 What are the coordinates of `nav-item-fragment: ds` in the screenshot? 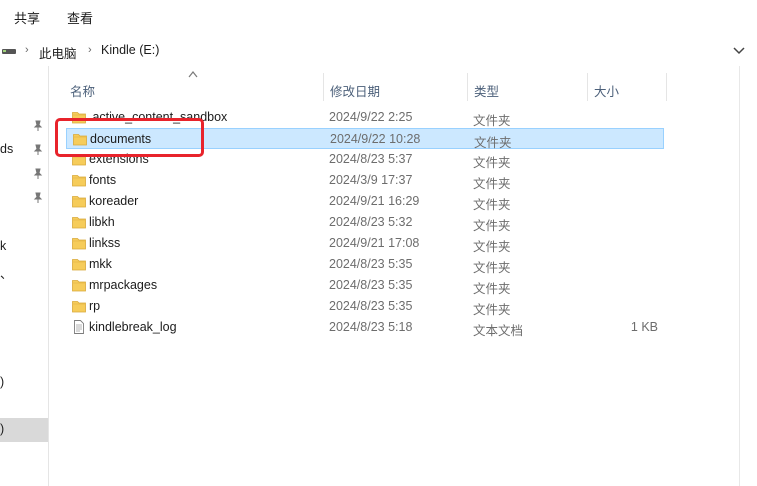 It's located at (6, 149).